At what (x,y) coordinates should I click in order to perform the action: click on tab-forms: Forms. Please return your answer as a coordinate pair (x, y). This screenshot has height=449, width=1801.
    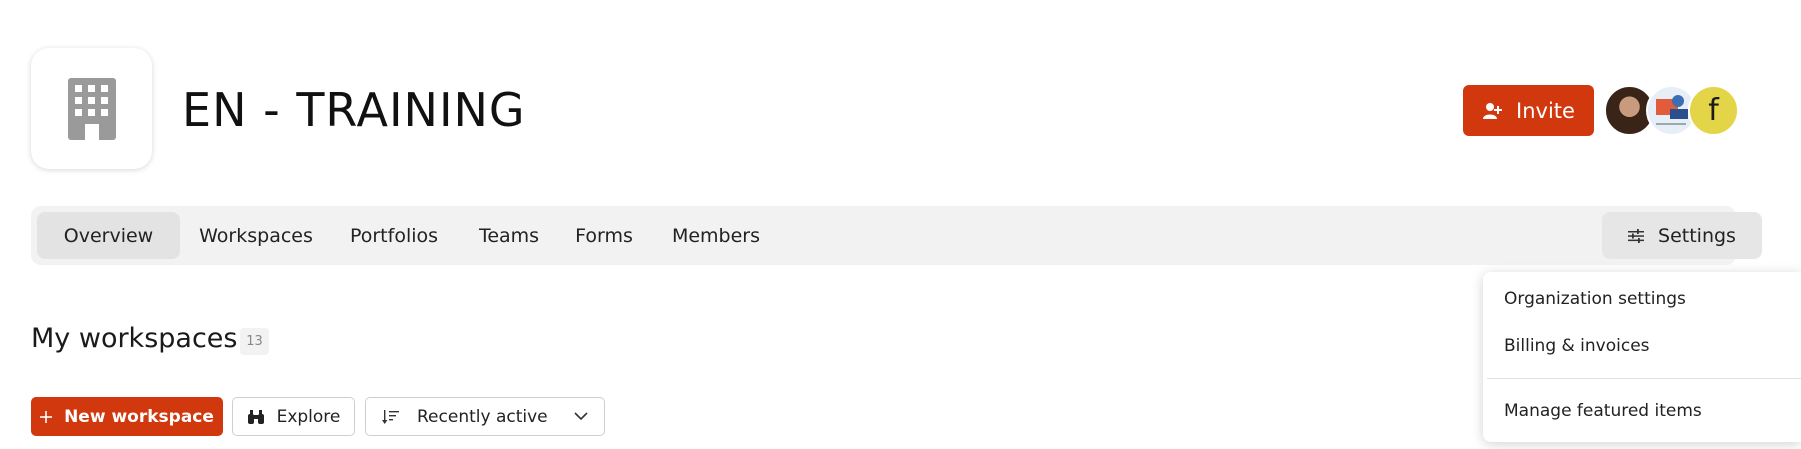
    Looking at the image, I should click on (604, 235).